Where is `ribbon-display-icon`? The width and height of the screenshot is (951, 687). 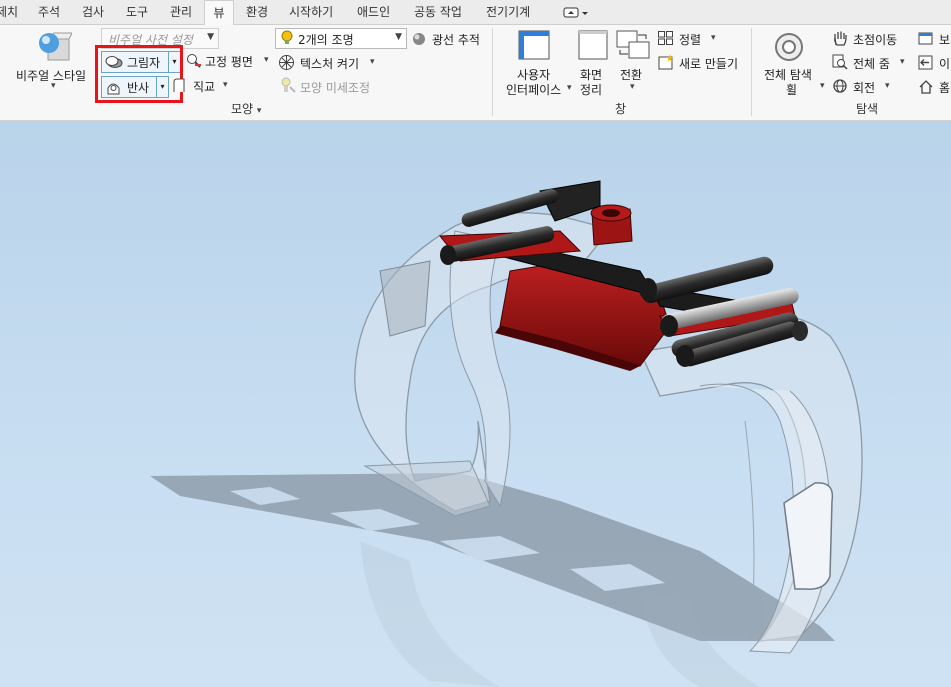
ribbon-display-icon is located at coordinates (575, 12).